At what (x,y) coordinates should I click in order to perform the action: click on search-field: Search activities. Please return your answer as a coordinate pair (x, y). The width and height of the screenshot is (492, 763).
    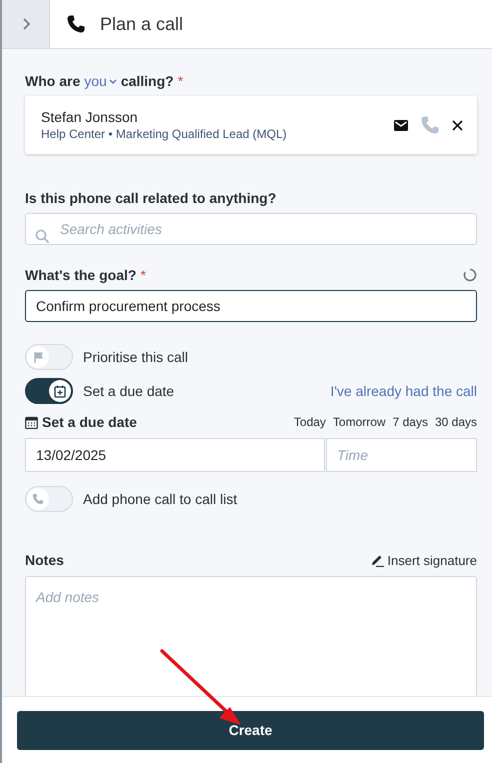
    Looking at the image, I should click on (251, 229).